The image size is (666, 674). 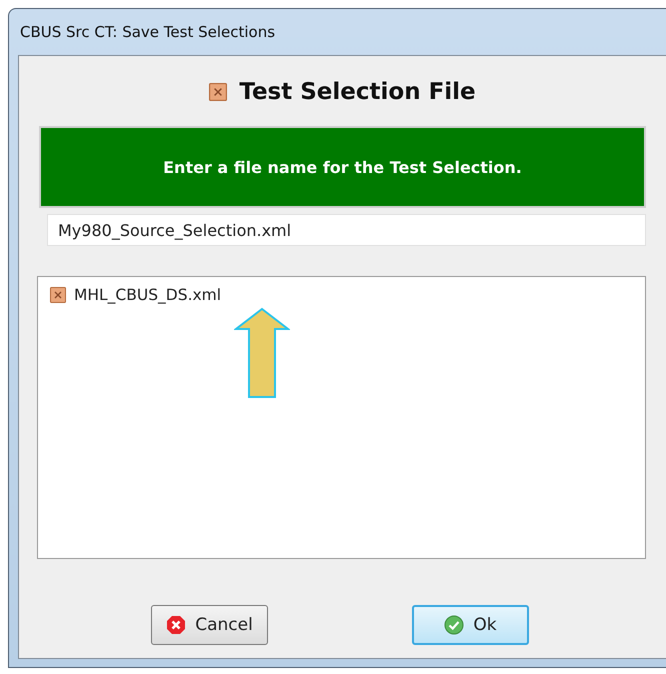 I want to click on window-title: CBUS Src CT: Save Test Selections, so click(x=148, y=32).